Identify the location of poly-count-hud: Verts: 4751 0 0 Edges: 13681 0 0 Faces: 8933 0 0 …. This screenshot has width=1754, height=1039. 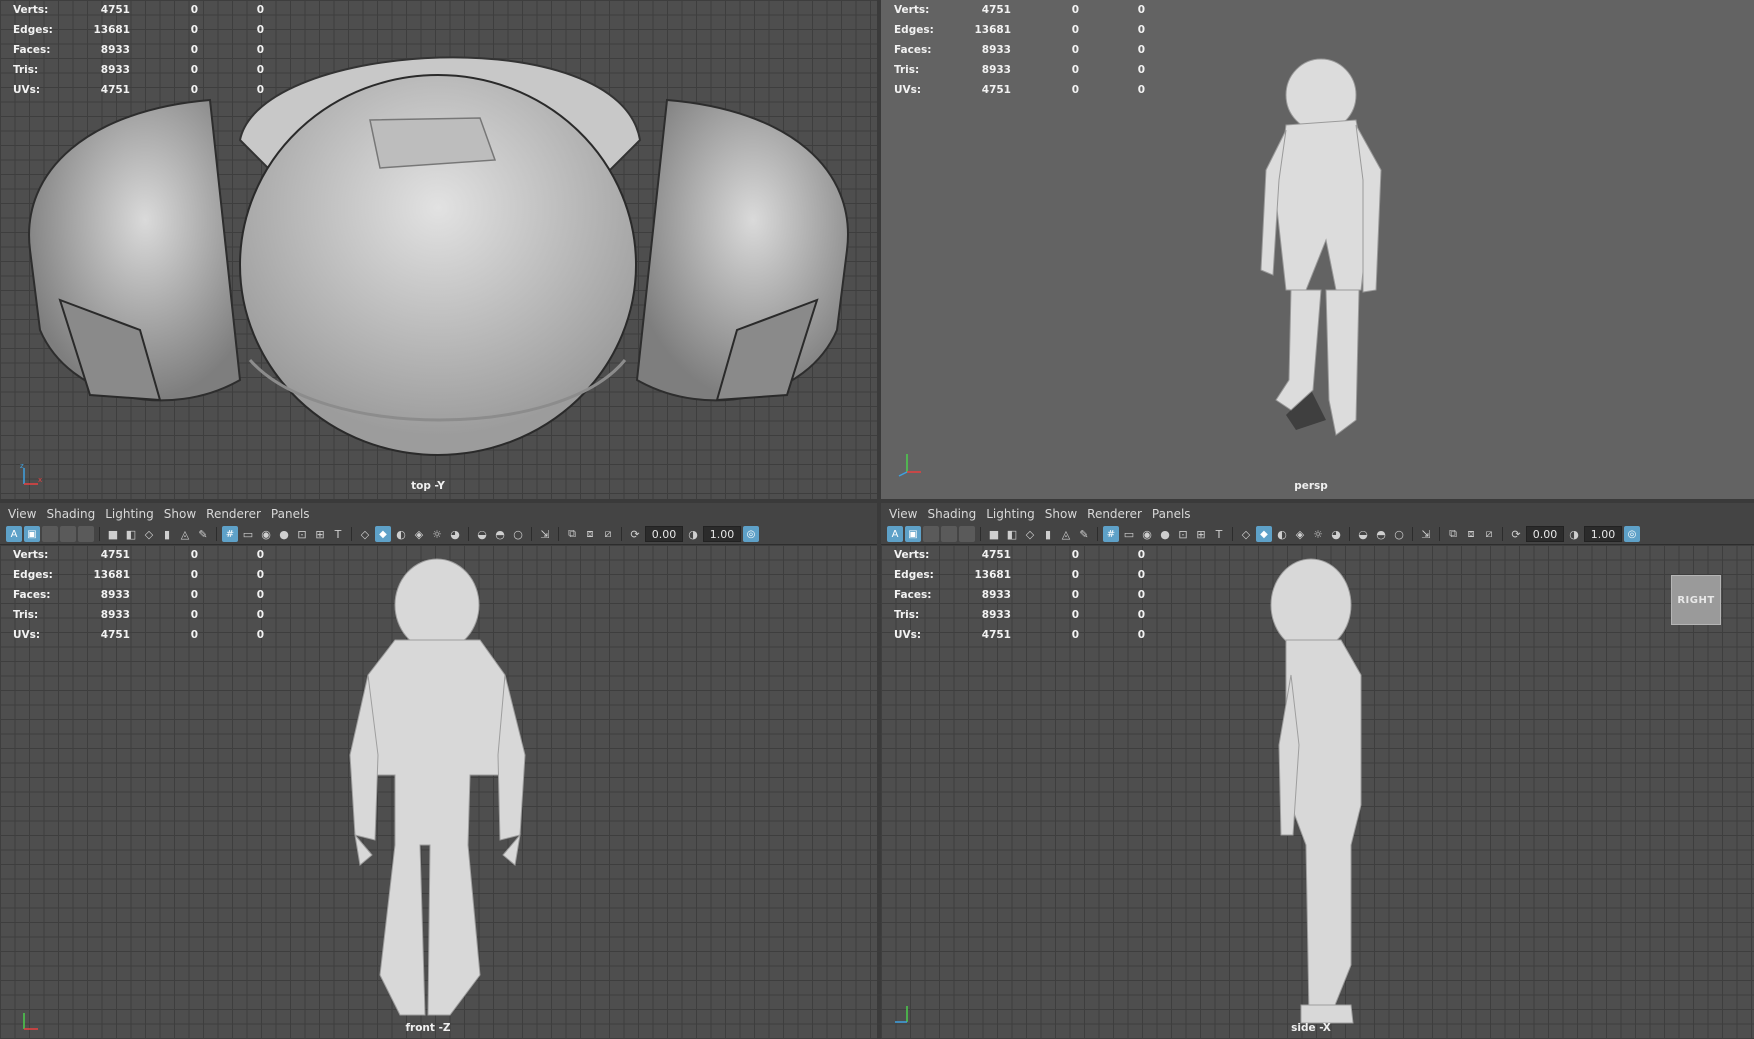
(135, 595).